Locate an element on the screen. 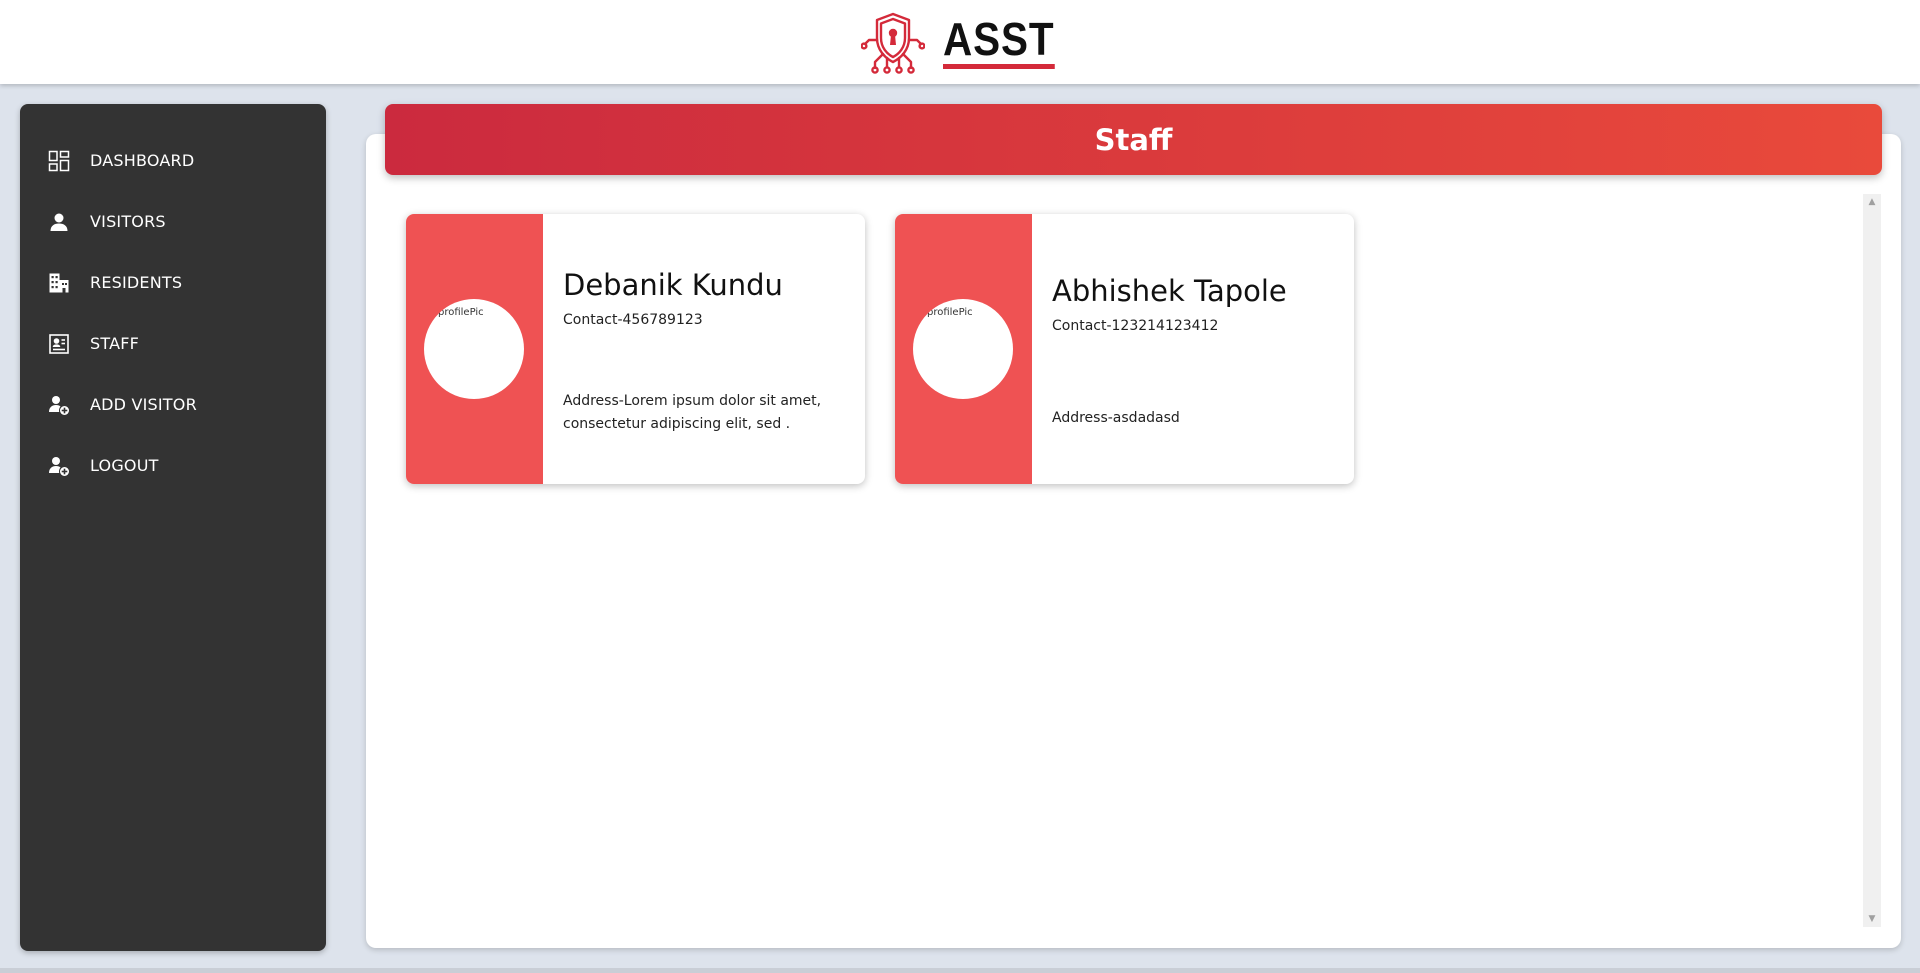 Image resolution: width=1920 pixels, height=973 pixels. staff-contact: Contact-456789123 is located at coordinates (633, 320).